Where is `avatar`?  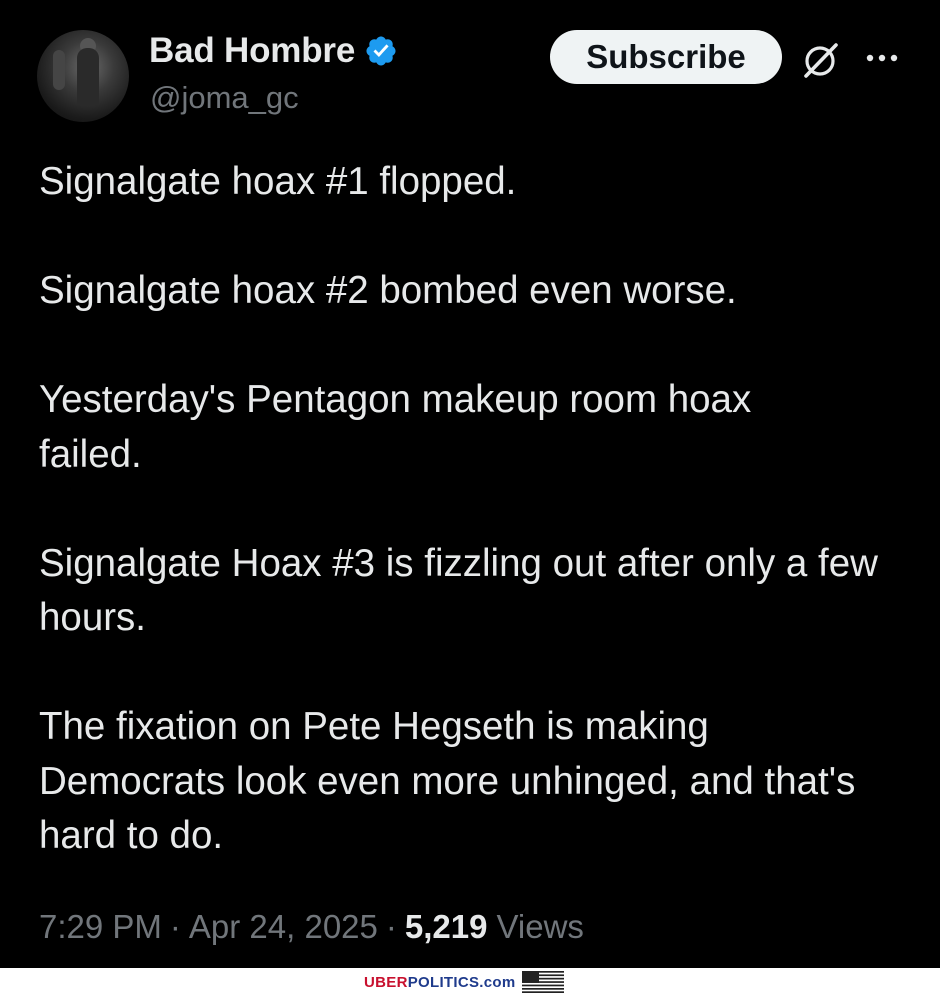 avatar is located at coordinates (83, 76).